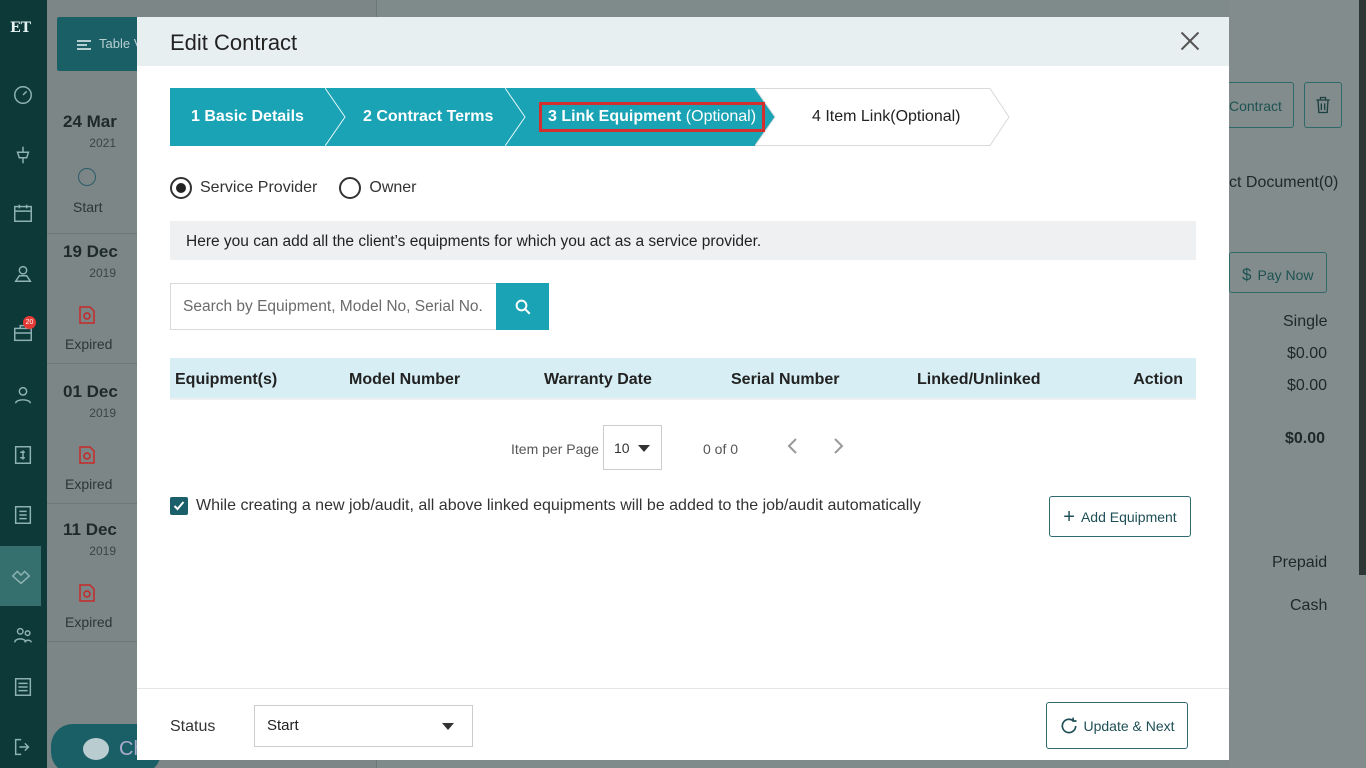 Image resolution: width=1366 pixels, height=768 pixels. Describe the element at coordinates (23, 515) in the screenshot. I see `list-icon` at that location.